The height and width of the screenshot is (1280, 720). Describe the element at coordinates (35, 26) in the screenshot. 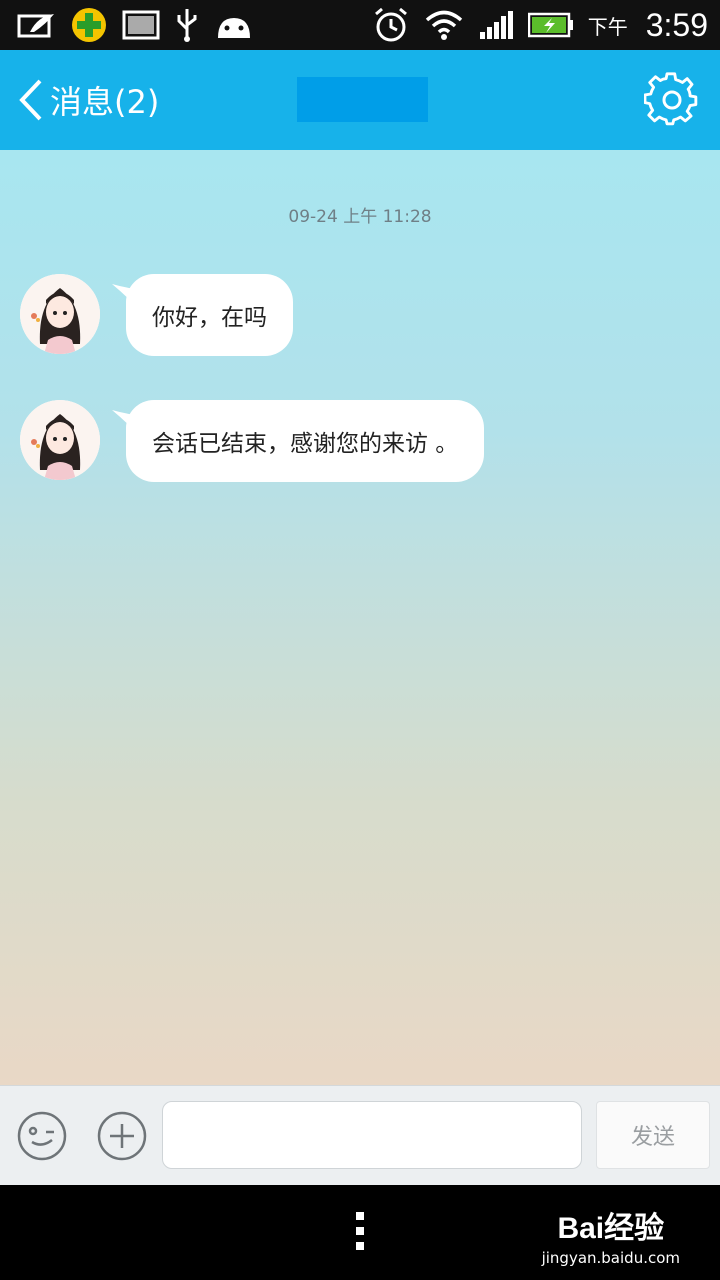

I see `notebook-icon` at that location.